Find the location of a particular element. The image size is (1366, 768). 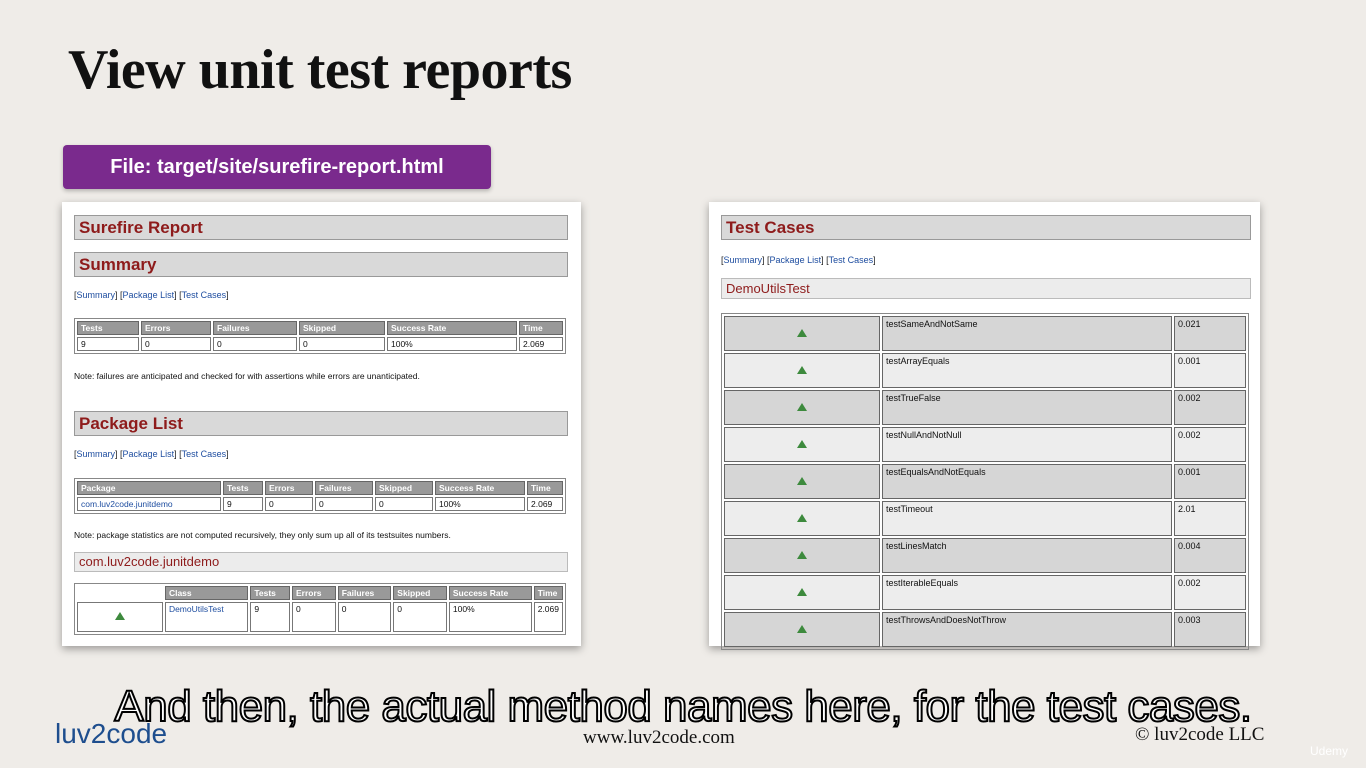

col-class: Class is located at coordinates (206, 593).